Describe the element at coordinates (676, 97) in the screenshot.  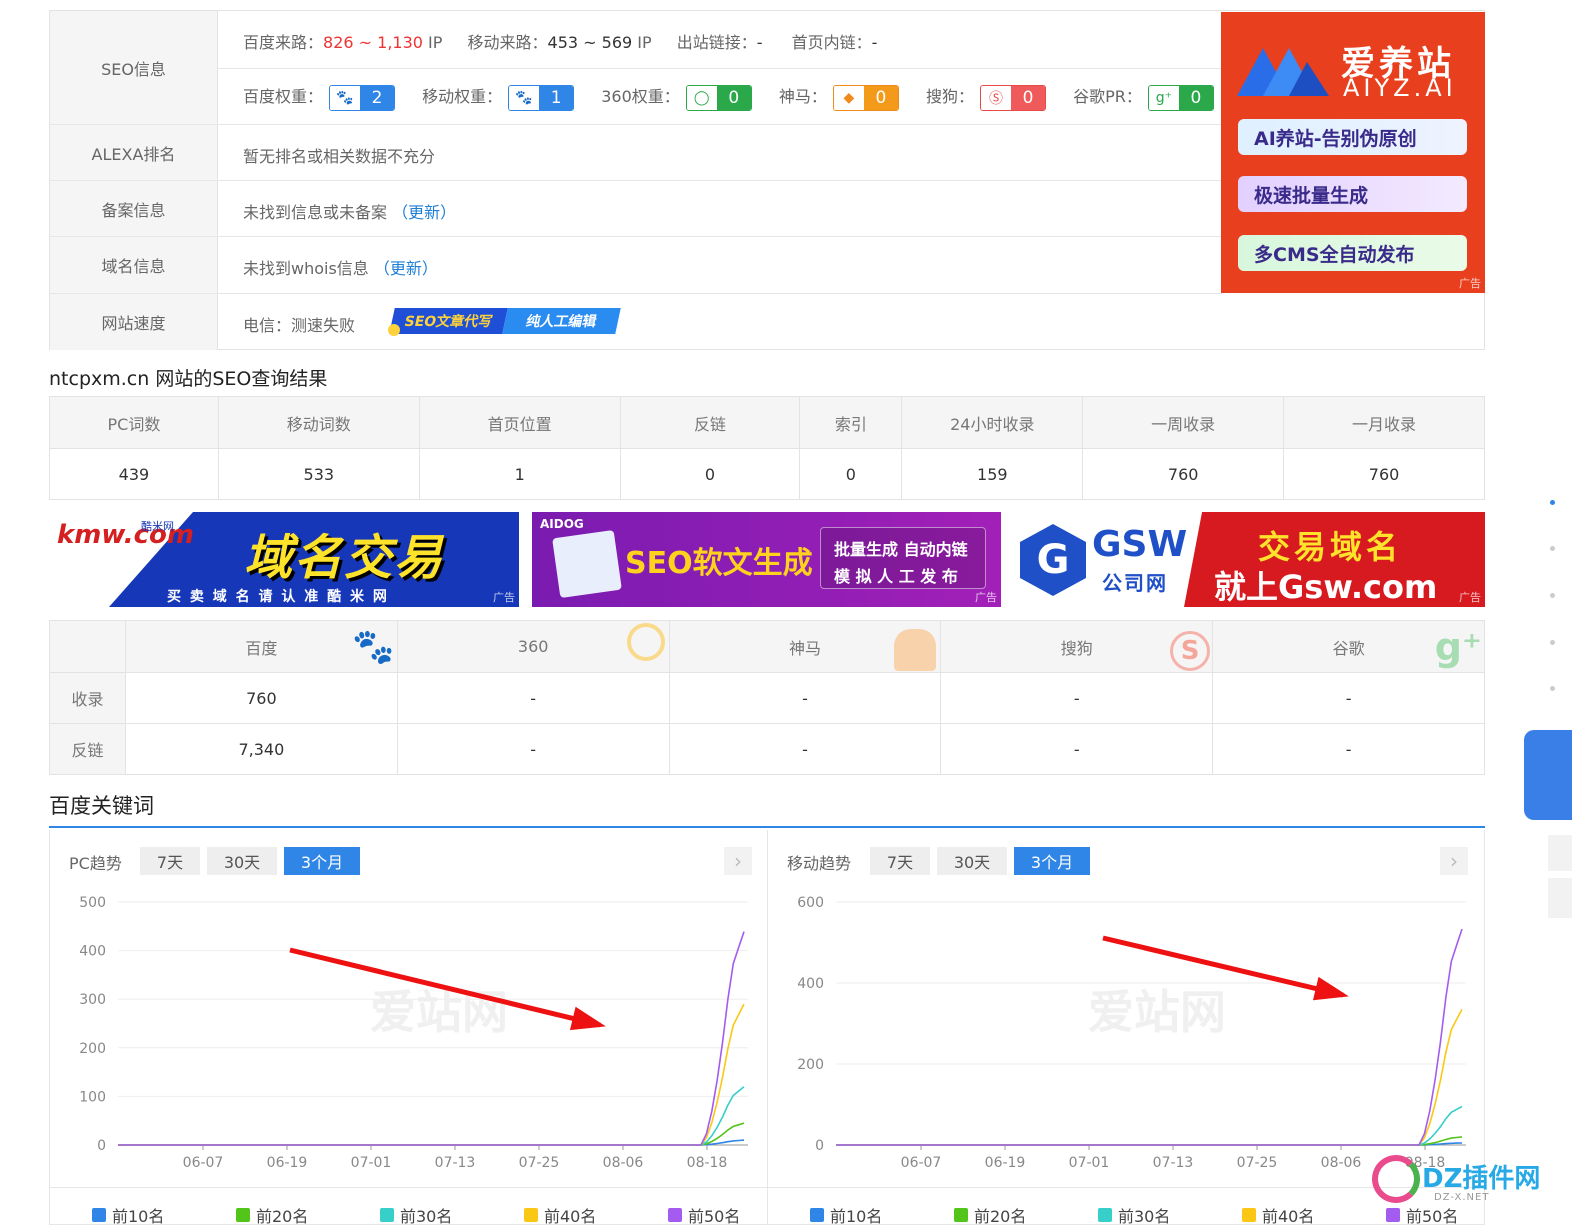
I see `360-weight: 360权重： ◯ 0` at that location.